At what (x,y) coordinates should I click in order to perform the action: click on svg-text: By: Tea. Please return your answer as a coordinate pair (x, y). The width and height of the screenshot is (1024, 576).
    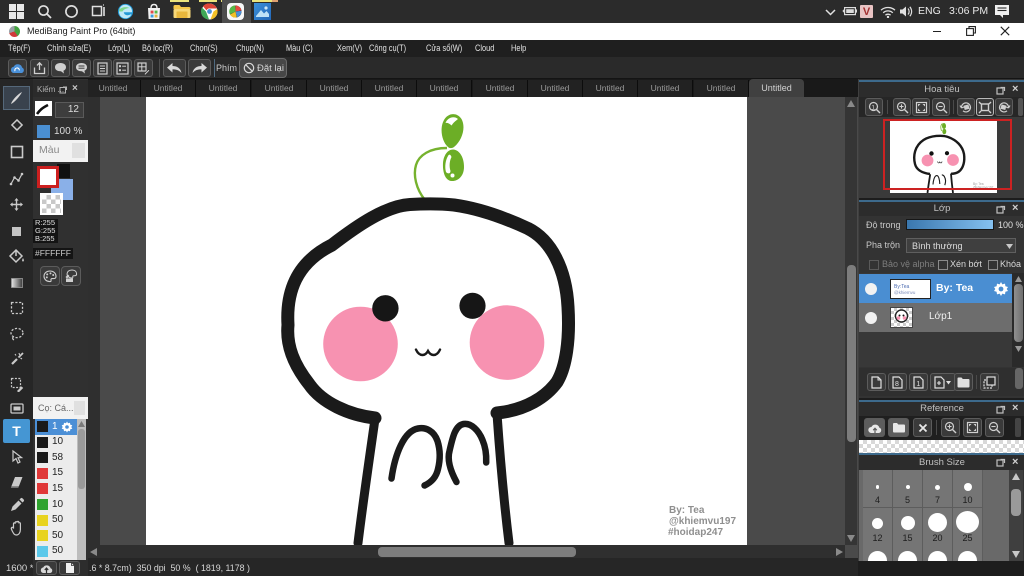
    Looking at the image, I should click on (687, 510).